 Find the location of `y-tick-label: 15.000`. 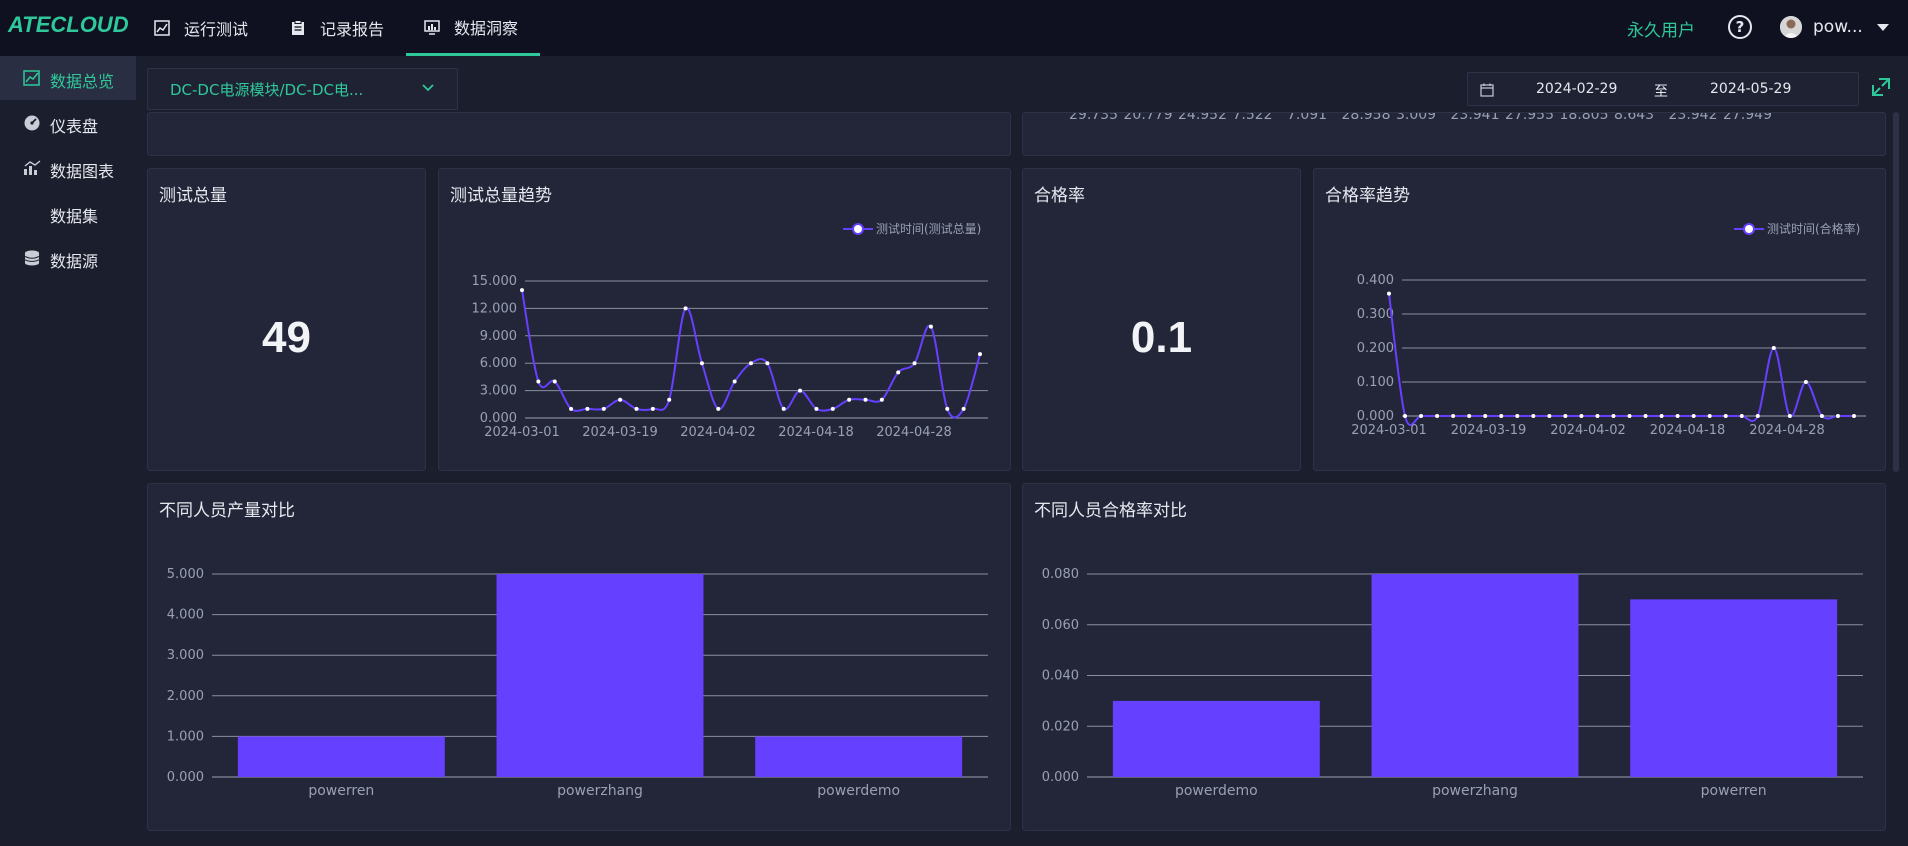

y-tick-label: 15.000 is located at coordinates (495, 281).